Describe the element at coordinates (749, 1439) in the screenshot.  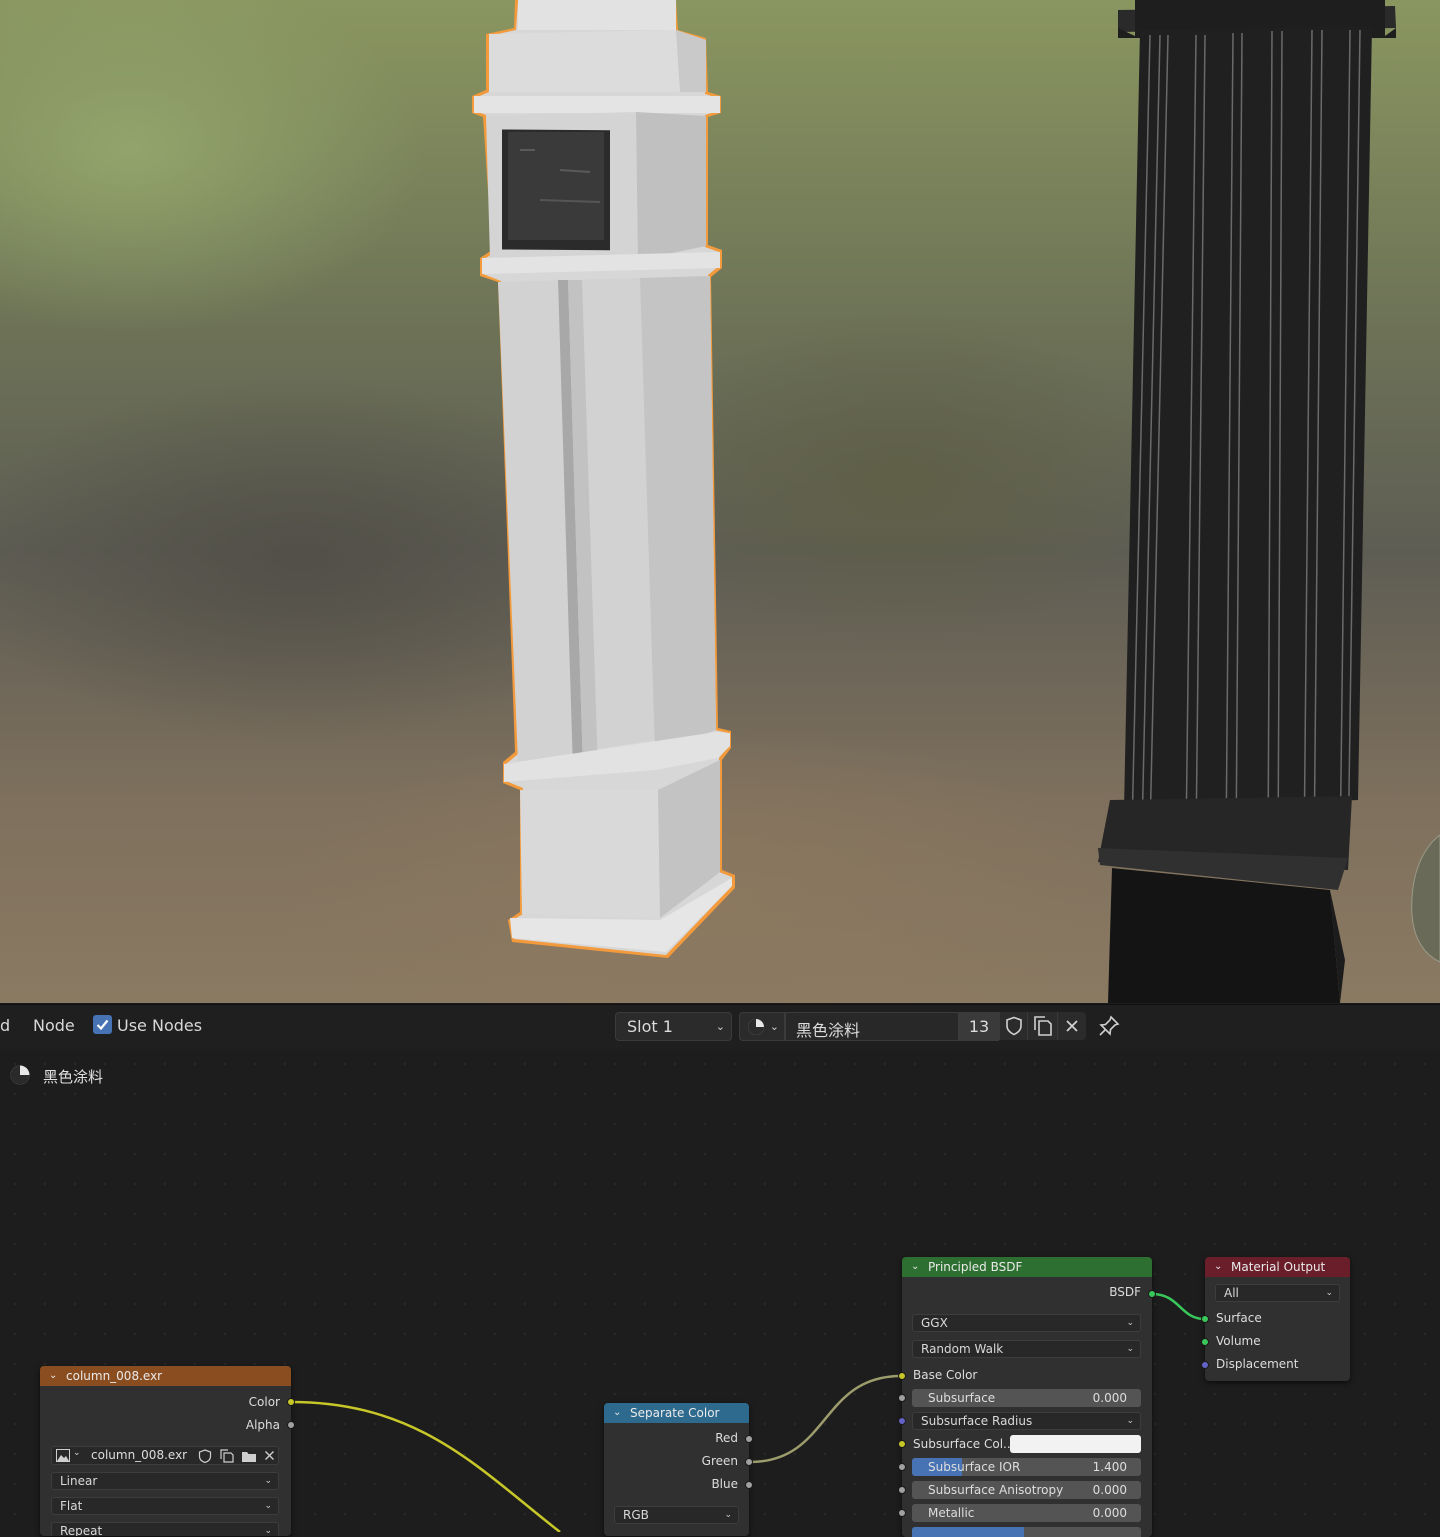
I see `output-red-socket` at that location.